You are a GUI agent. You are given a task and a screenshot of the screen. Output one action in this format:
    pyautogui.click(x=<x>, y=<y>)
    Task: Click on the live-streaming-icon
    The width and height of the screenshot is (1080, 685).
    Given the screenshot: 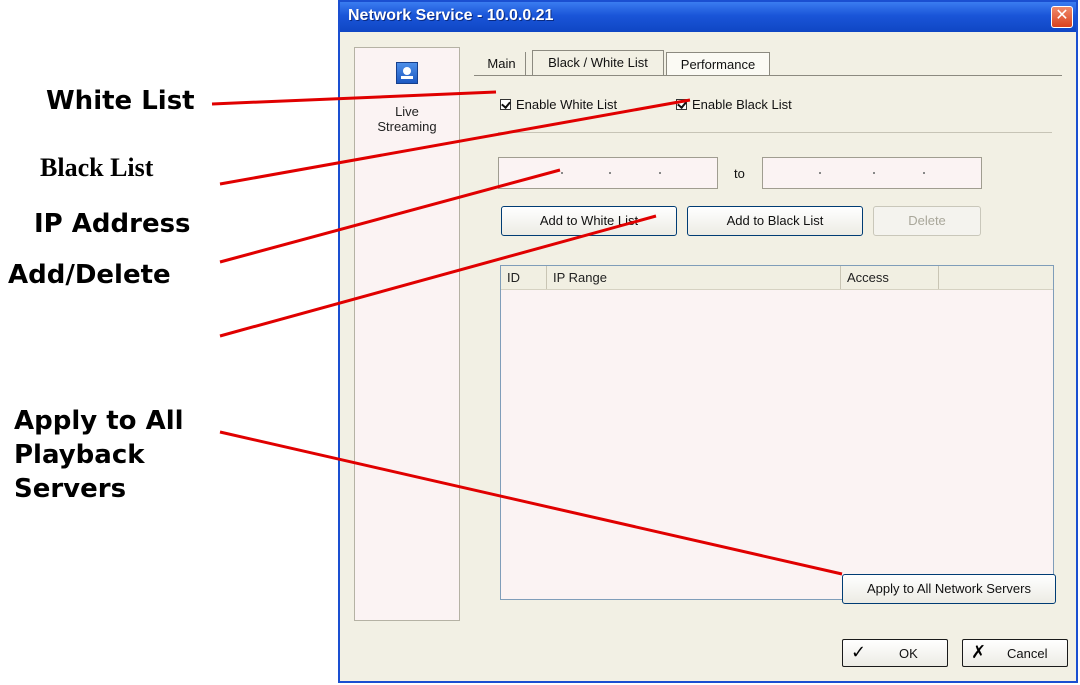 What is the action you would take?
    pyautogui.click(x=407, y=73)
    